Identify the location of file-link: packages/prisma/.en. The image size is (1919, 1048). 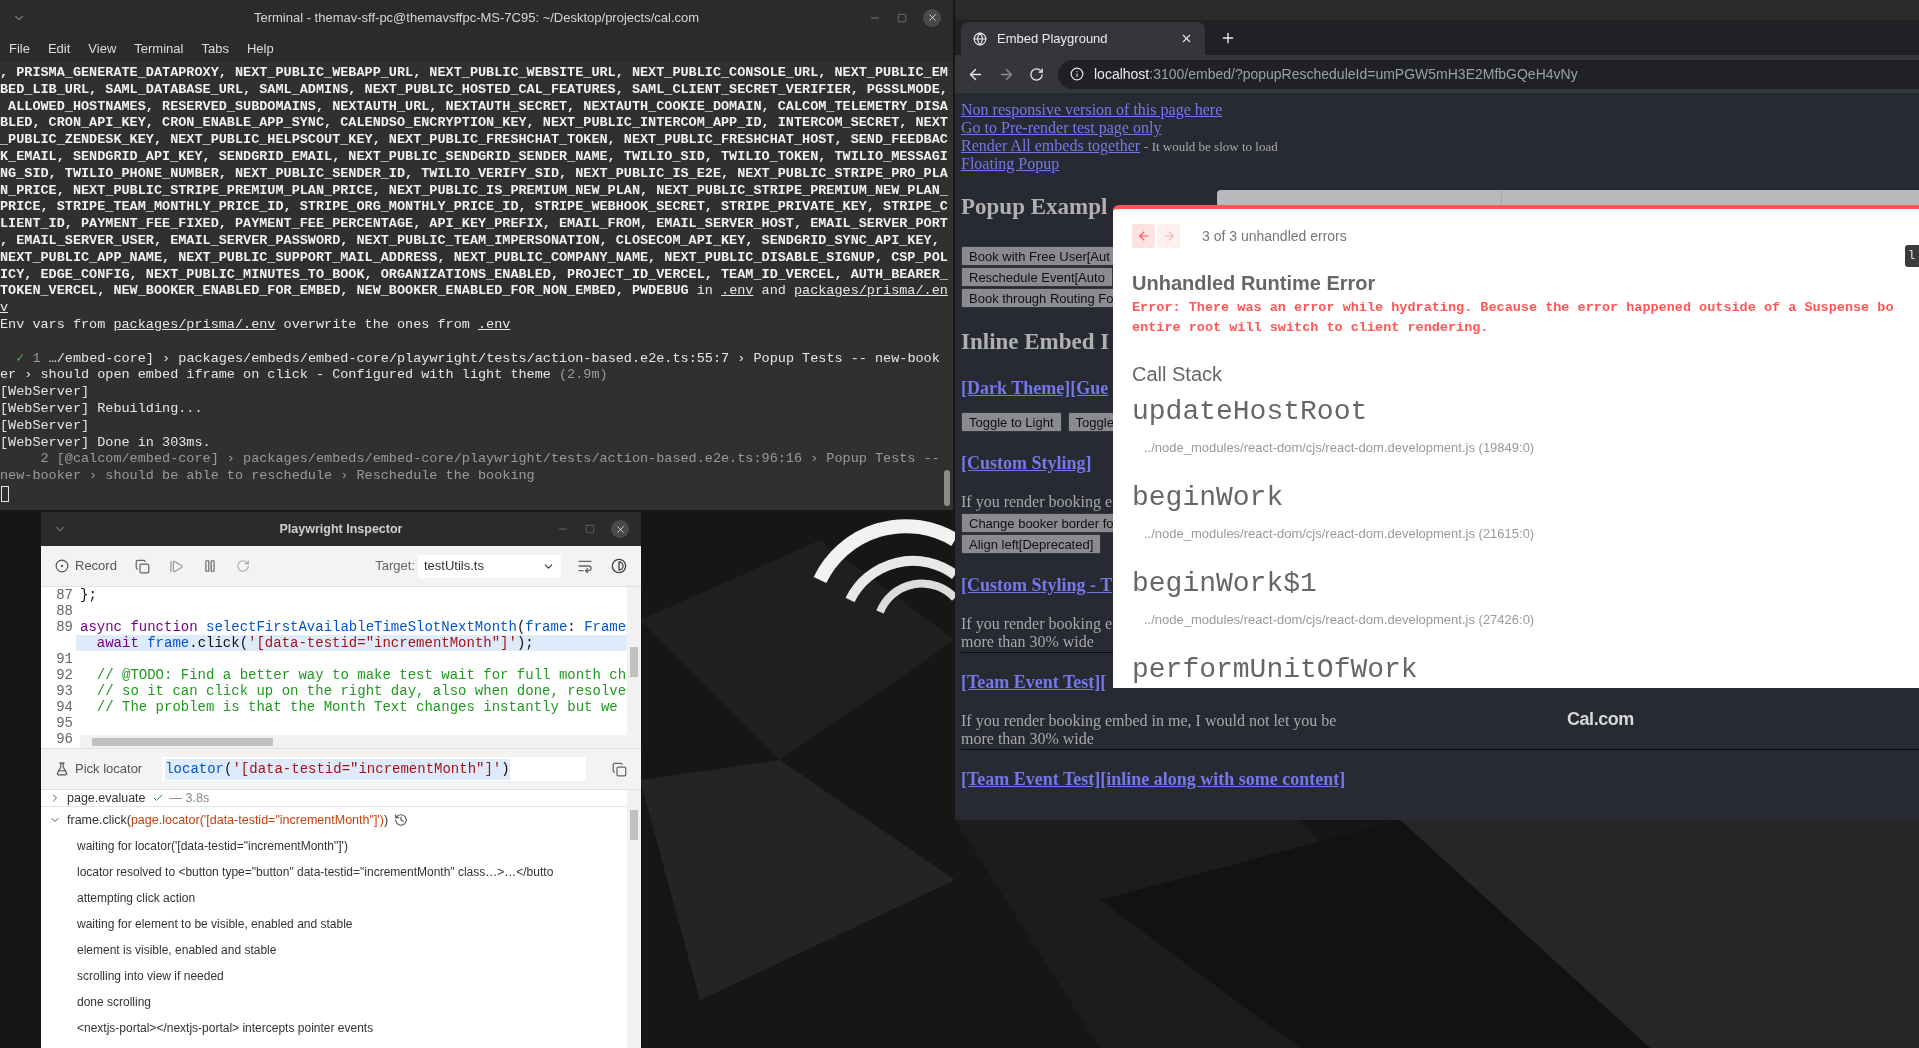
(870, 291).